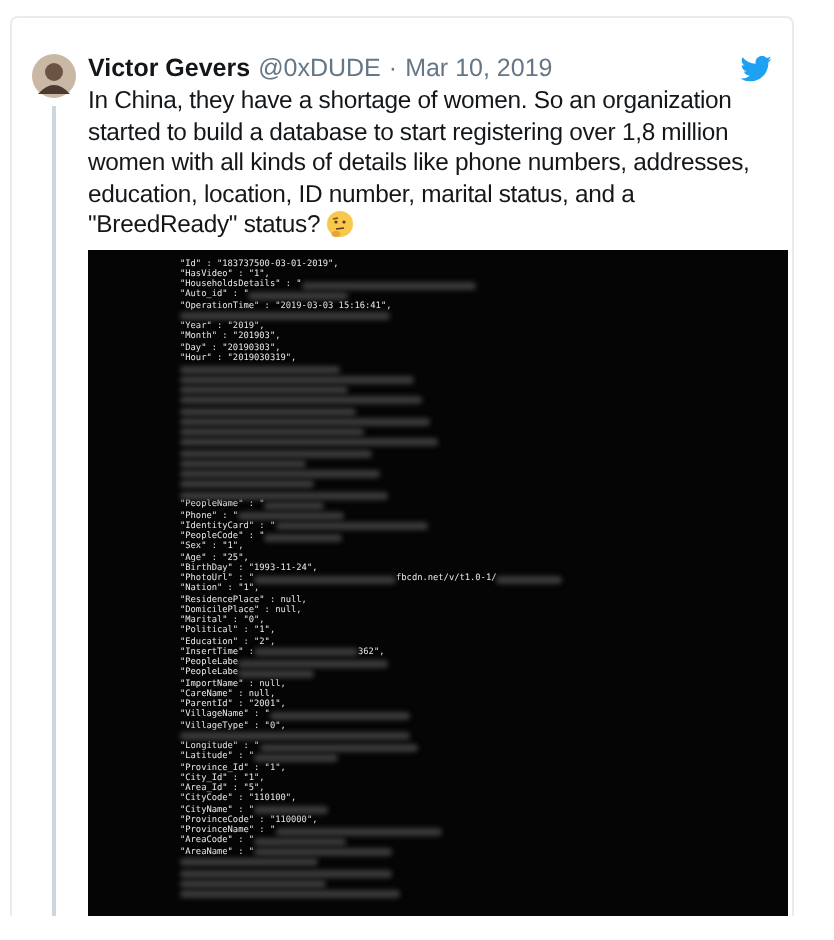 This screenshot has height=940, width=834. What do you see at coordinates (756, 68) in the screenshot?
I see `bird-icon` at bounding box center [756, 68].